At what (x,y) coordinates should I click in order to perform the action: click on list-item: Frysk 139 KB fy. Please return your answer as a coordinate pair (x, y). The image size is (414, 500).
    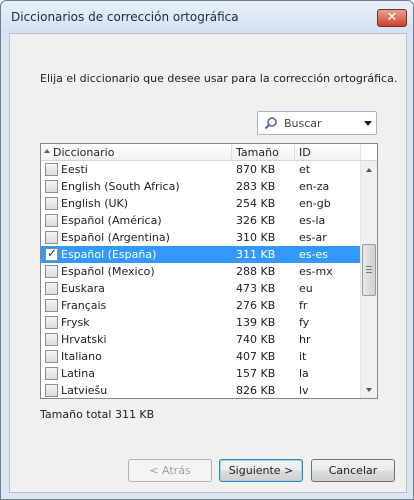
    Looking at the image, I should click on (201, 322).